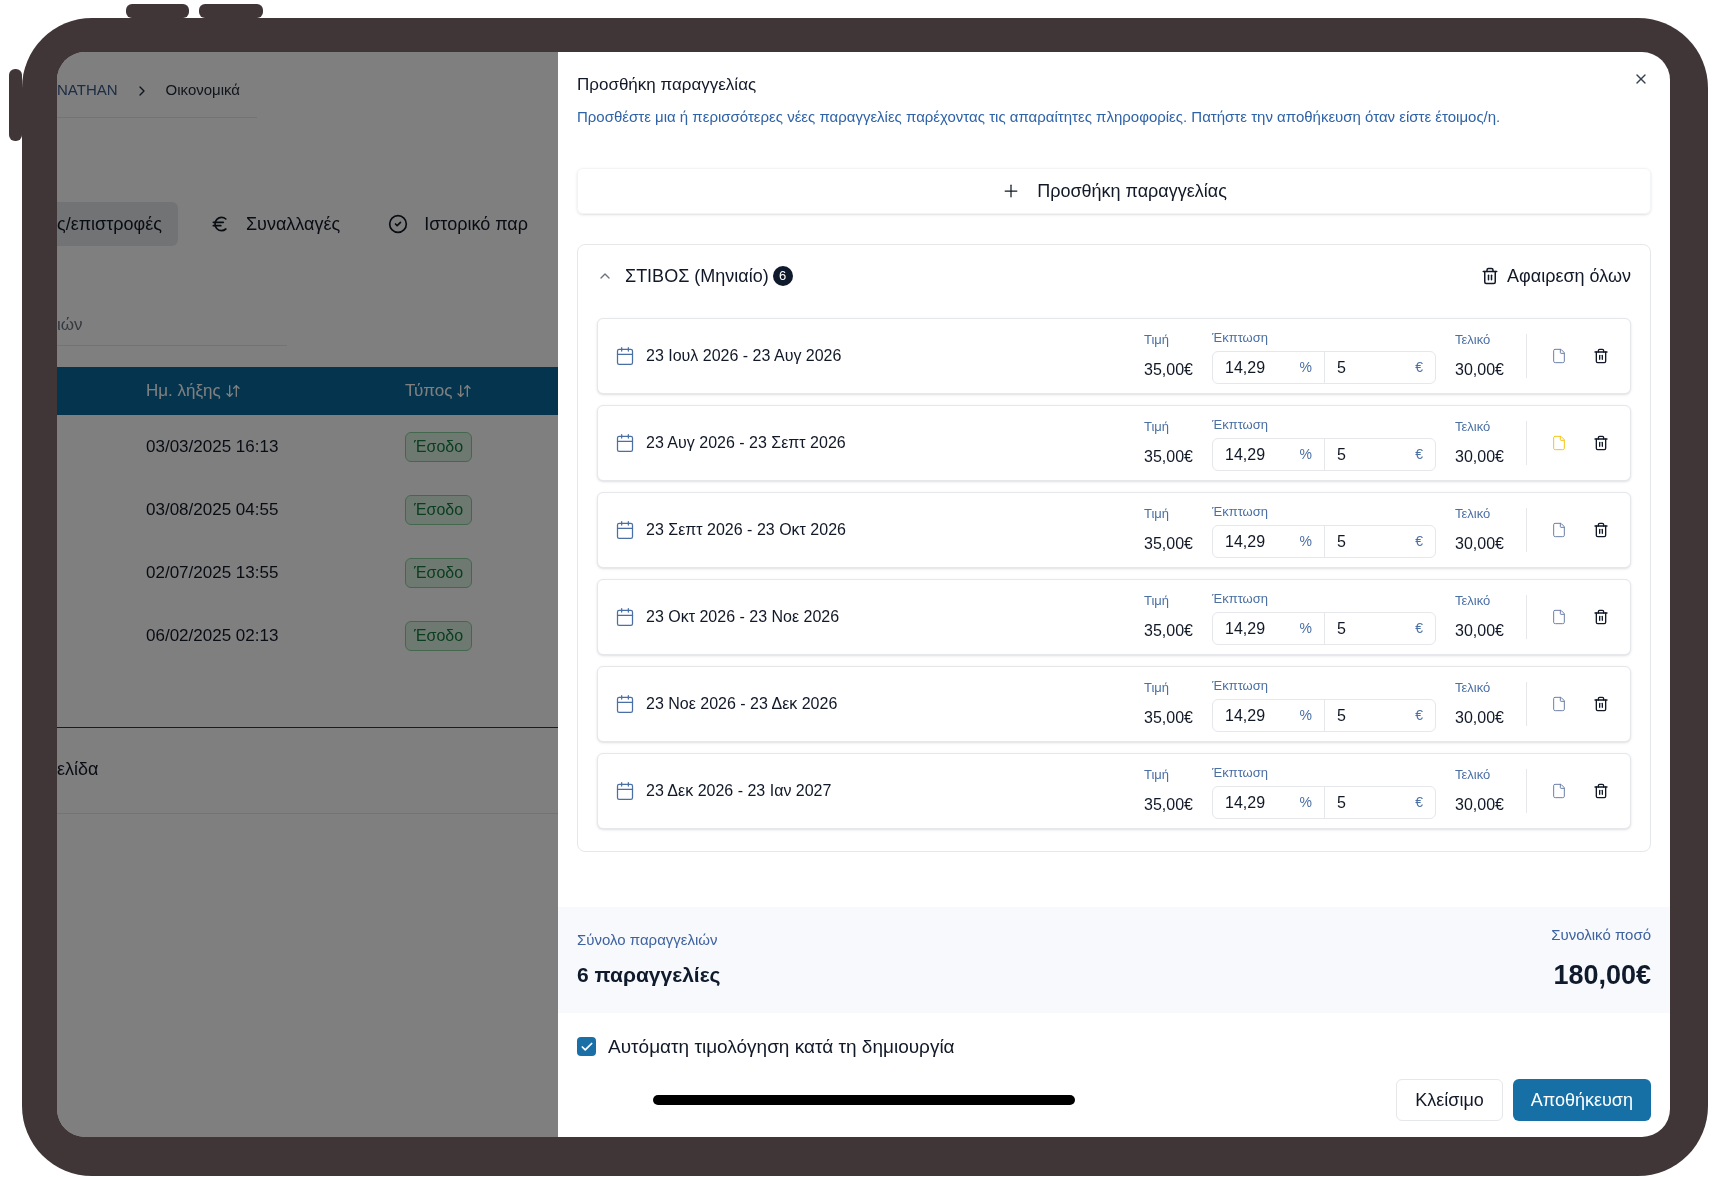 The width and height of the screenshot is (1715, 1177). Describe the element at coordinates (744, 356) in the screenshot. I see `date-range: 23 Ιουλ 2026 - 23 Αυγ 2026` at that location.